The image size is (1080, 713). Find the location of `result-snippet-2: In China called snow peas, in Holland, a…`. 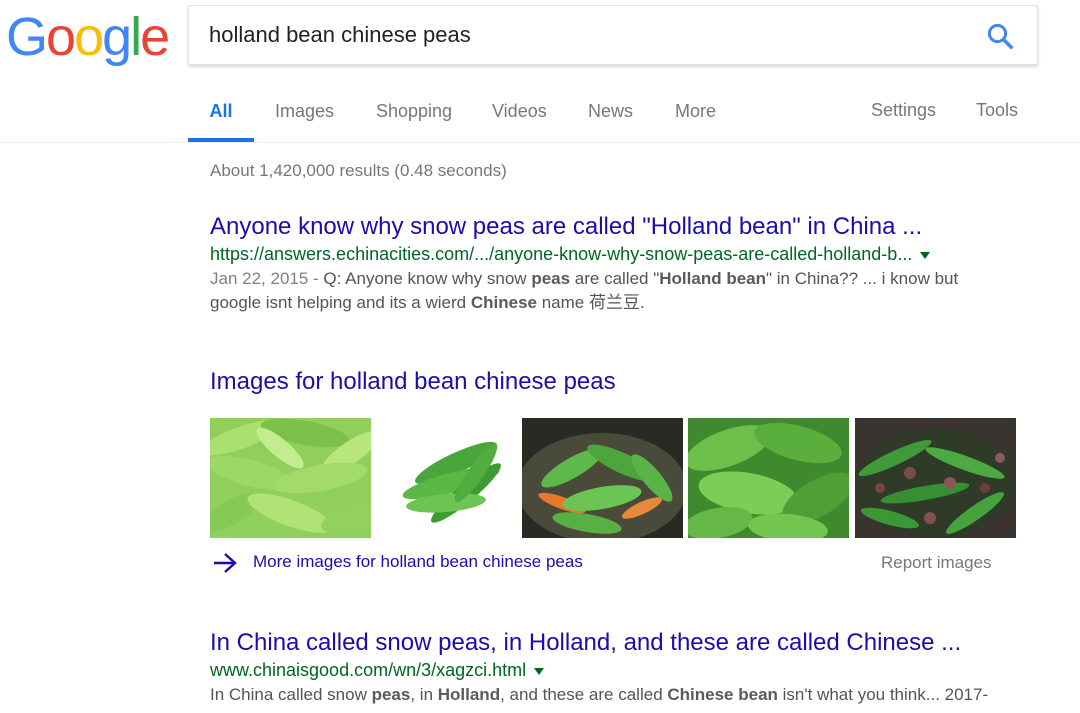

result-snippet-2: In China called snow peas, in Holland, a… is located at coordinates (605, 695).